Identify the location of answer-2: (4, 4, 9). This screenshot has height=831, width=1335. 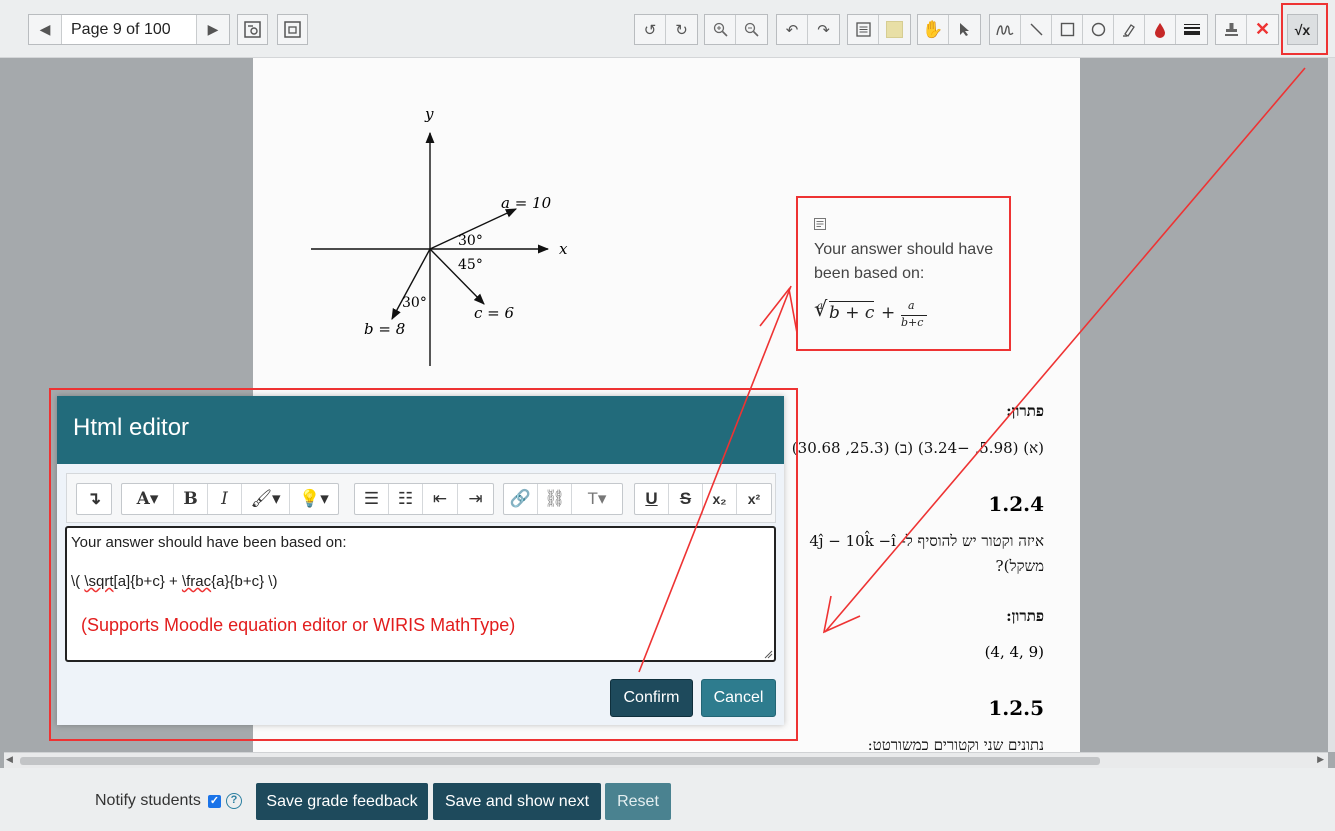
(1014, 652).